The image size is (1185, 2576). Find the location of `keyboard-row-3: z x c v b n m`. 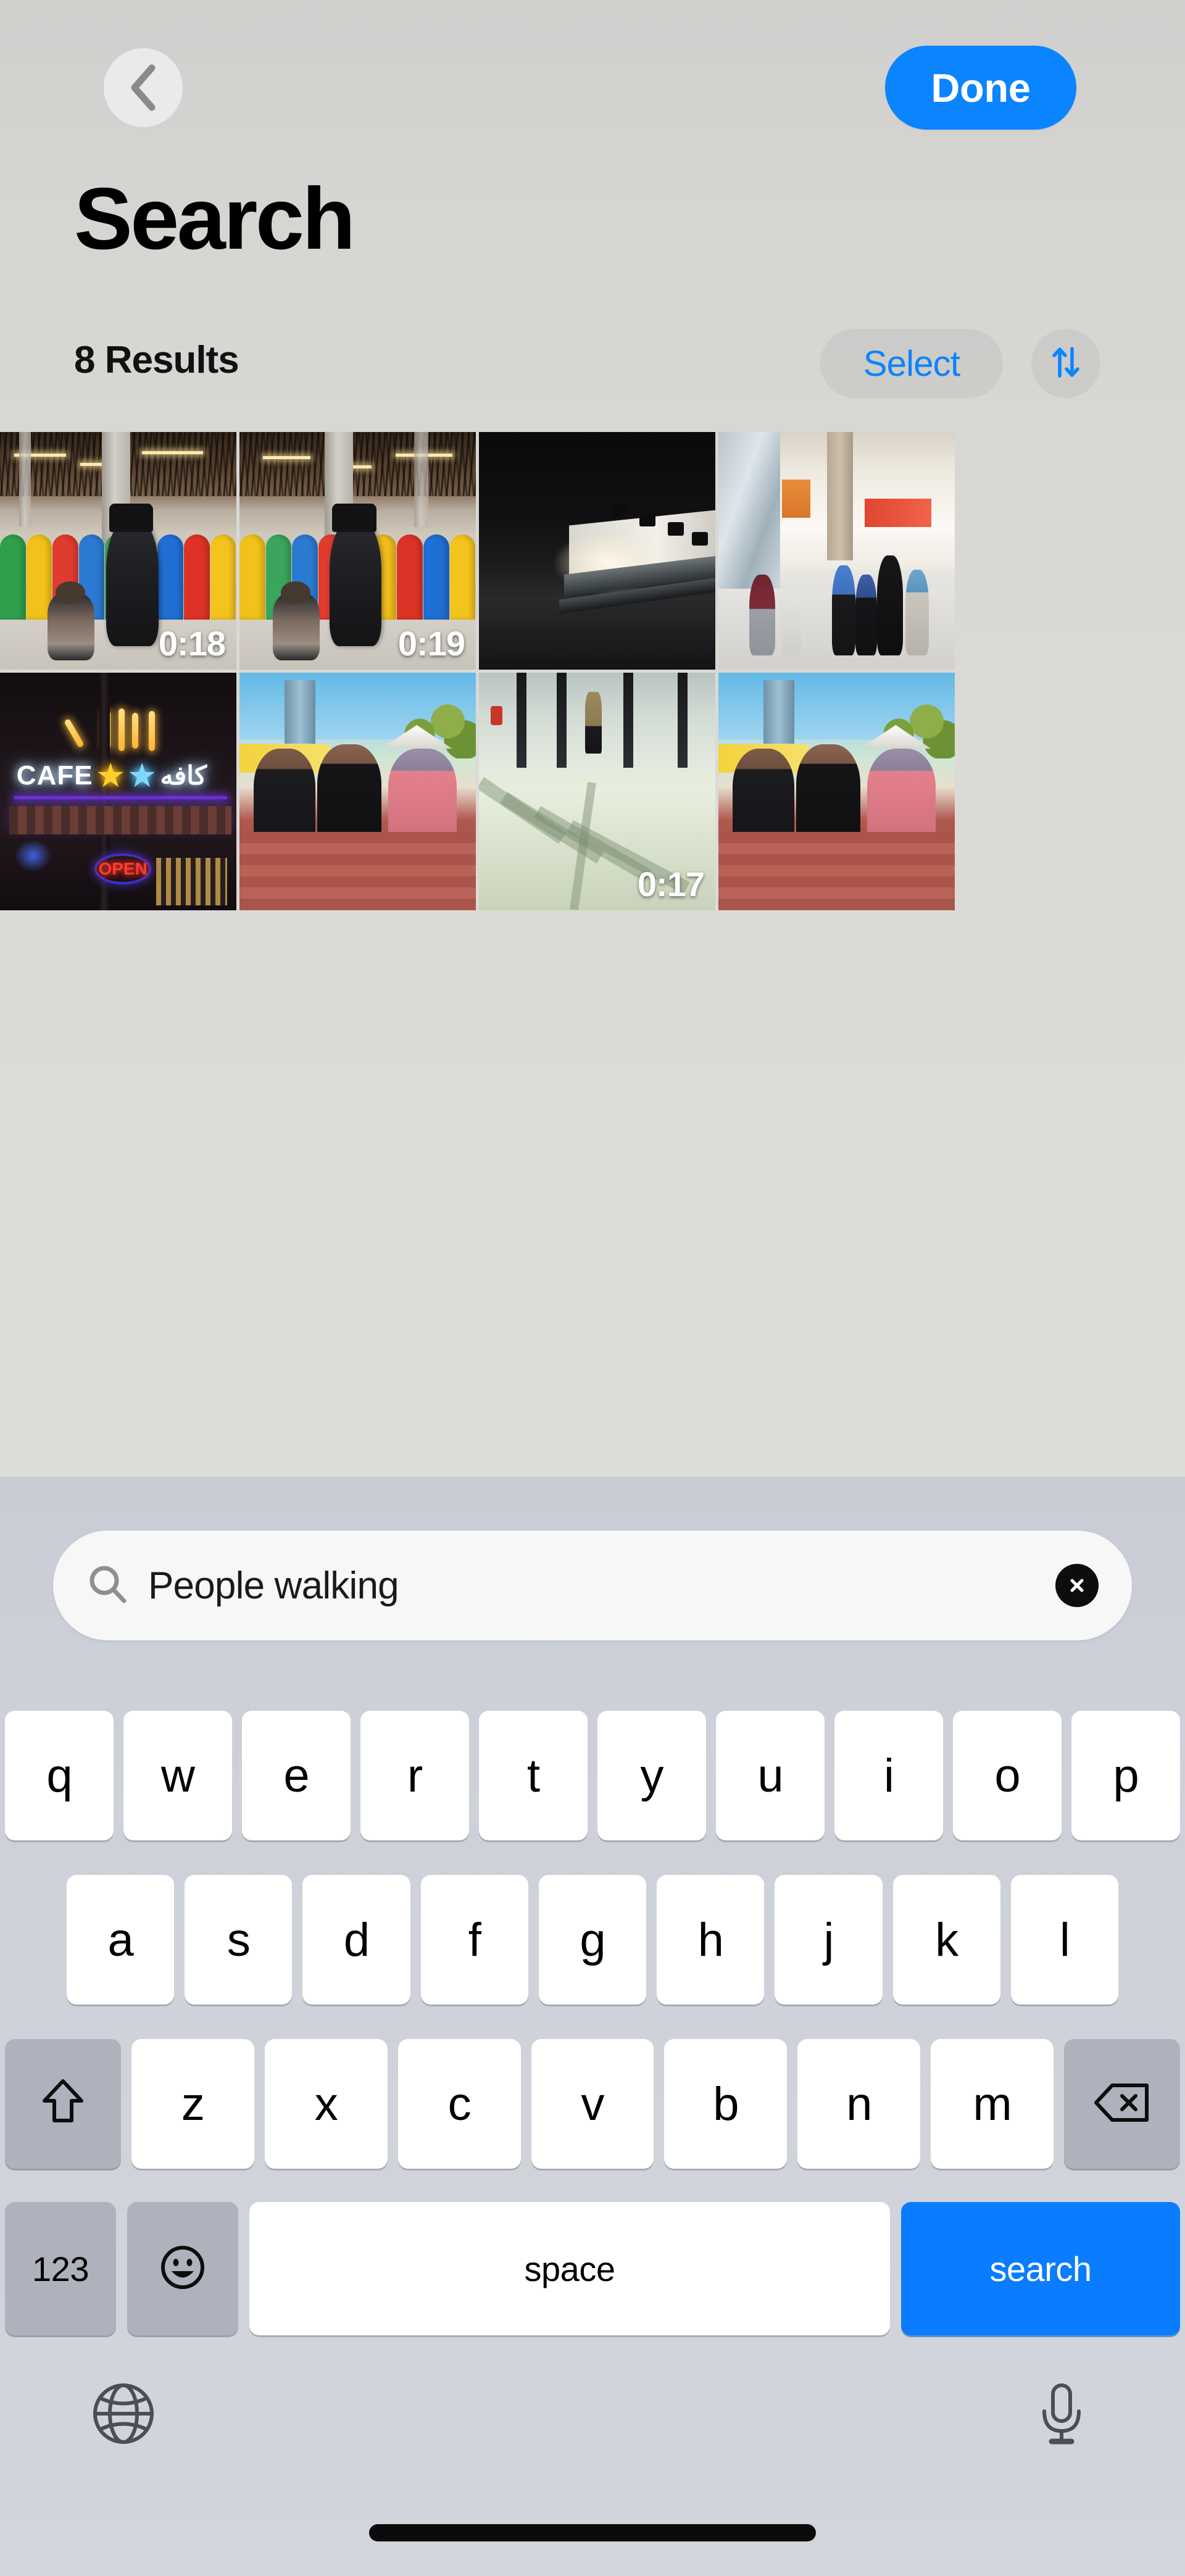

keyboard-row-3: z x c v b n m is located at coordinates (592, 2104).